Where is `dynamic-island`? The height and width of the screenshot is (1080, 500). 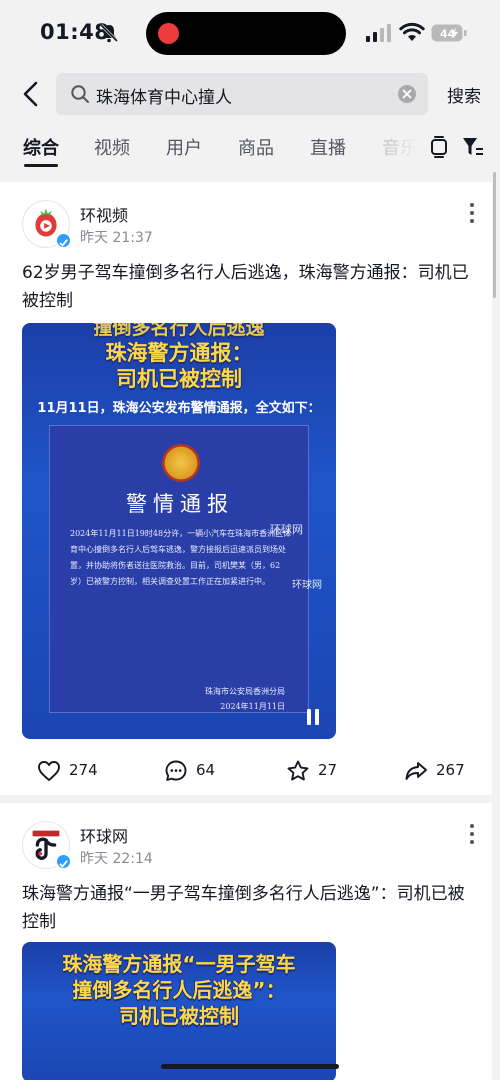 dynamic-island is located at coordinates (246, 33).